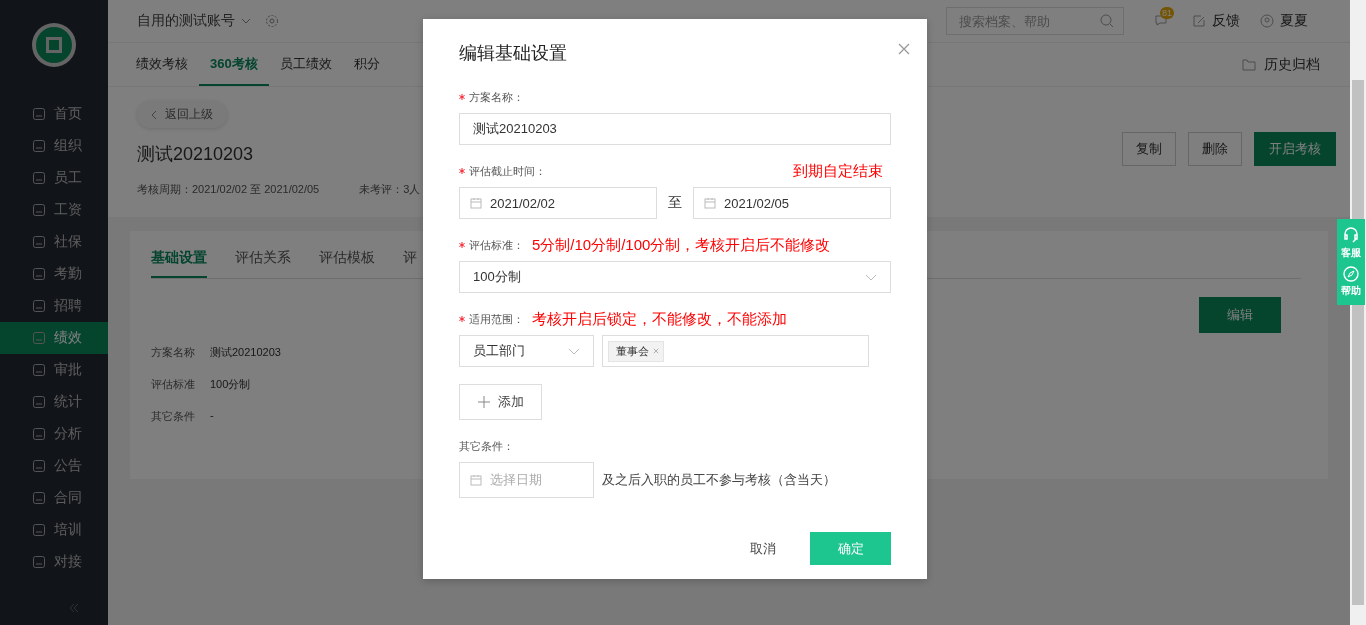 This screenshot has height=625, width=1366. I want to click on account-name: 自用的测试账号, so click(186, 21).